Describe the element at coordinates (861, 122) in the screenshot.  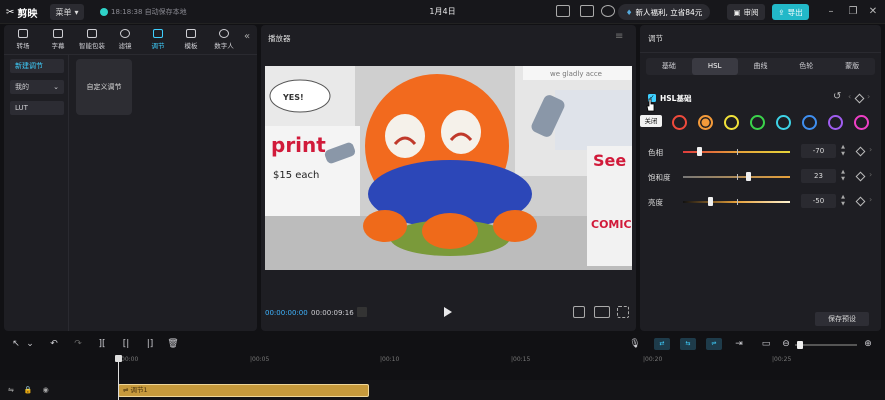
I see `swatch-magenta` at that location.